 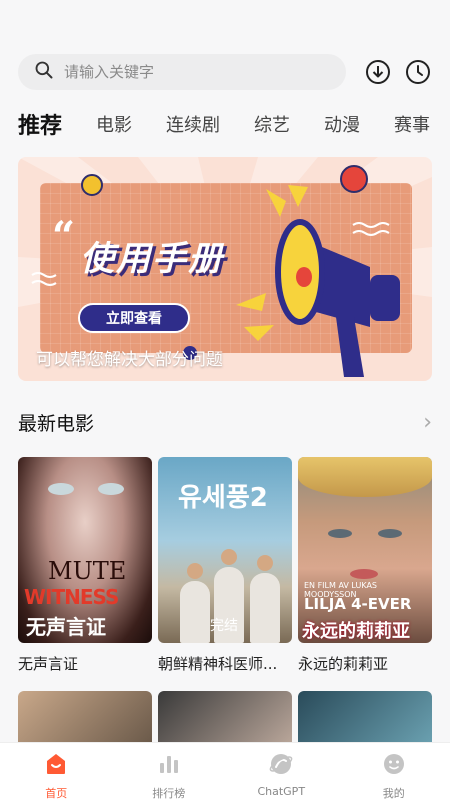 I want to click on poster-text: MUTE, so click(x=87, y=571).